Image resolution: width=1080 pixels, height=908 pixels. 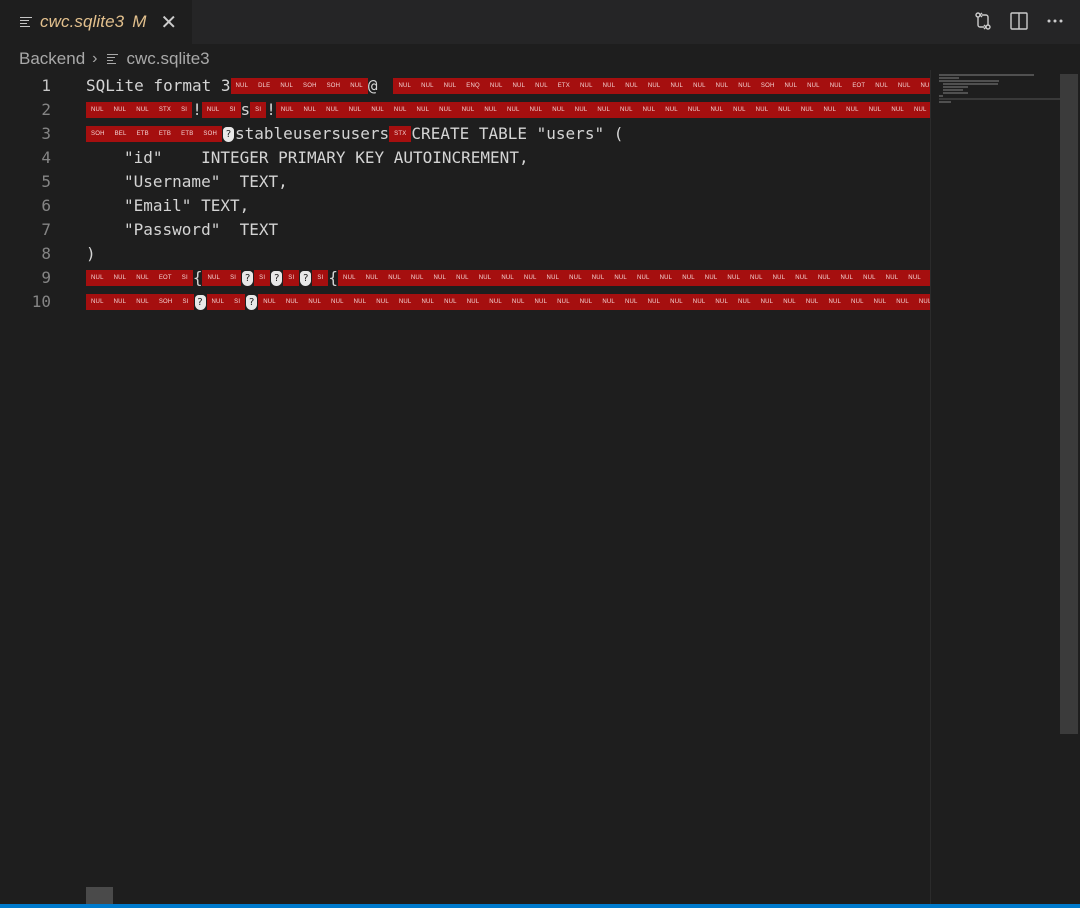 I want to click on code-text: ), so click(x=91, y=253).